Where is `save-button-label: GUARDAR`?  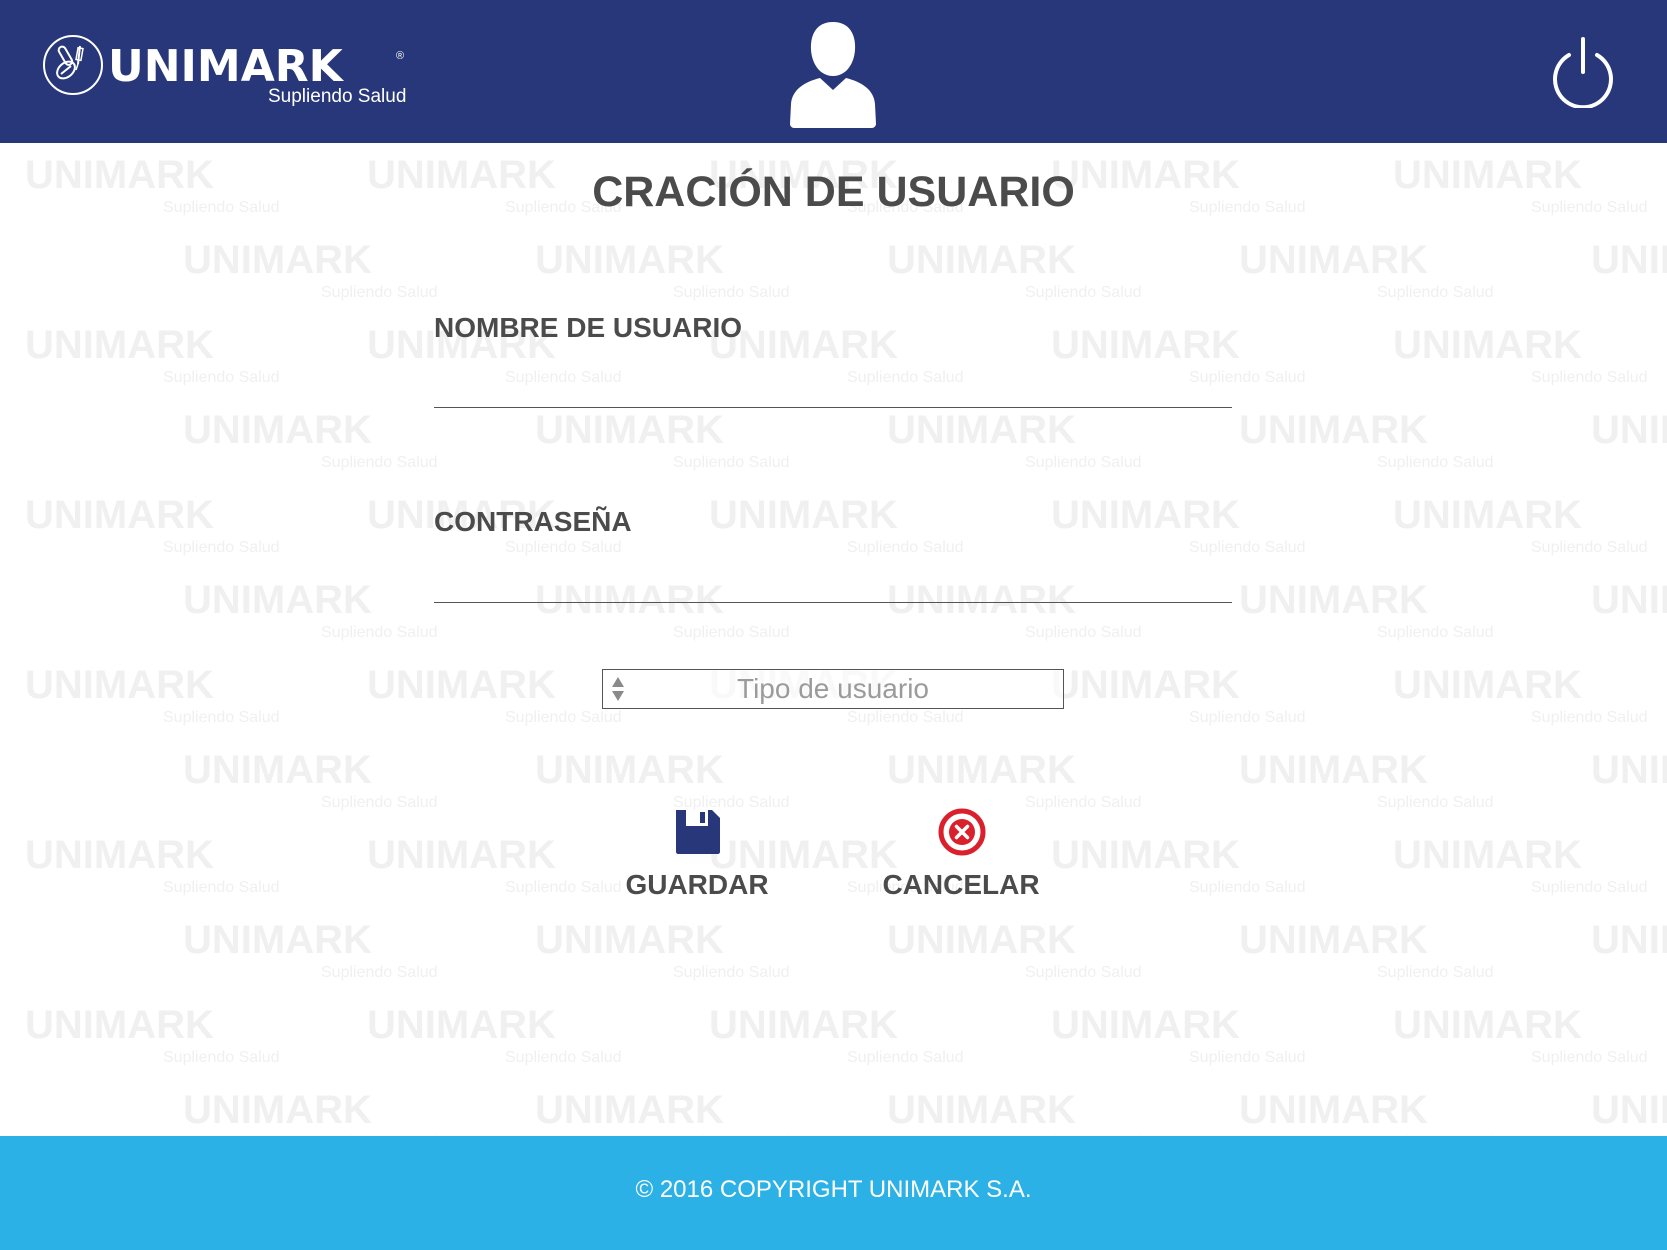 save-button-label: GUARDAR is located at coordinates (697, 884).